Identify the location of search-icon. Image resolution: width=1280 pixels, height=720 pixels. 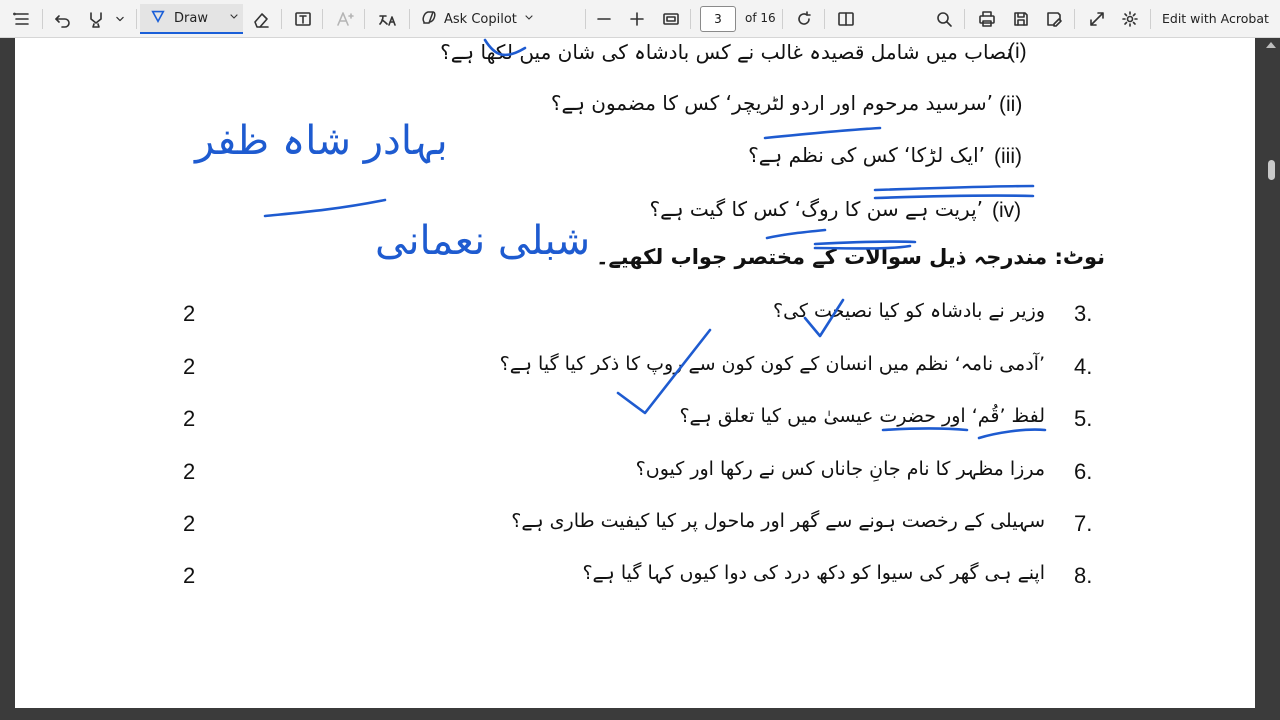
(944, 19).